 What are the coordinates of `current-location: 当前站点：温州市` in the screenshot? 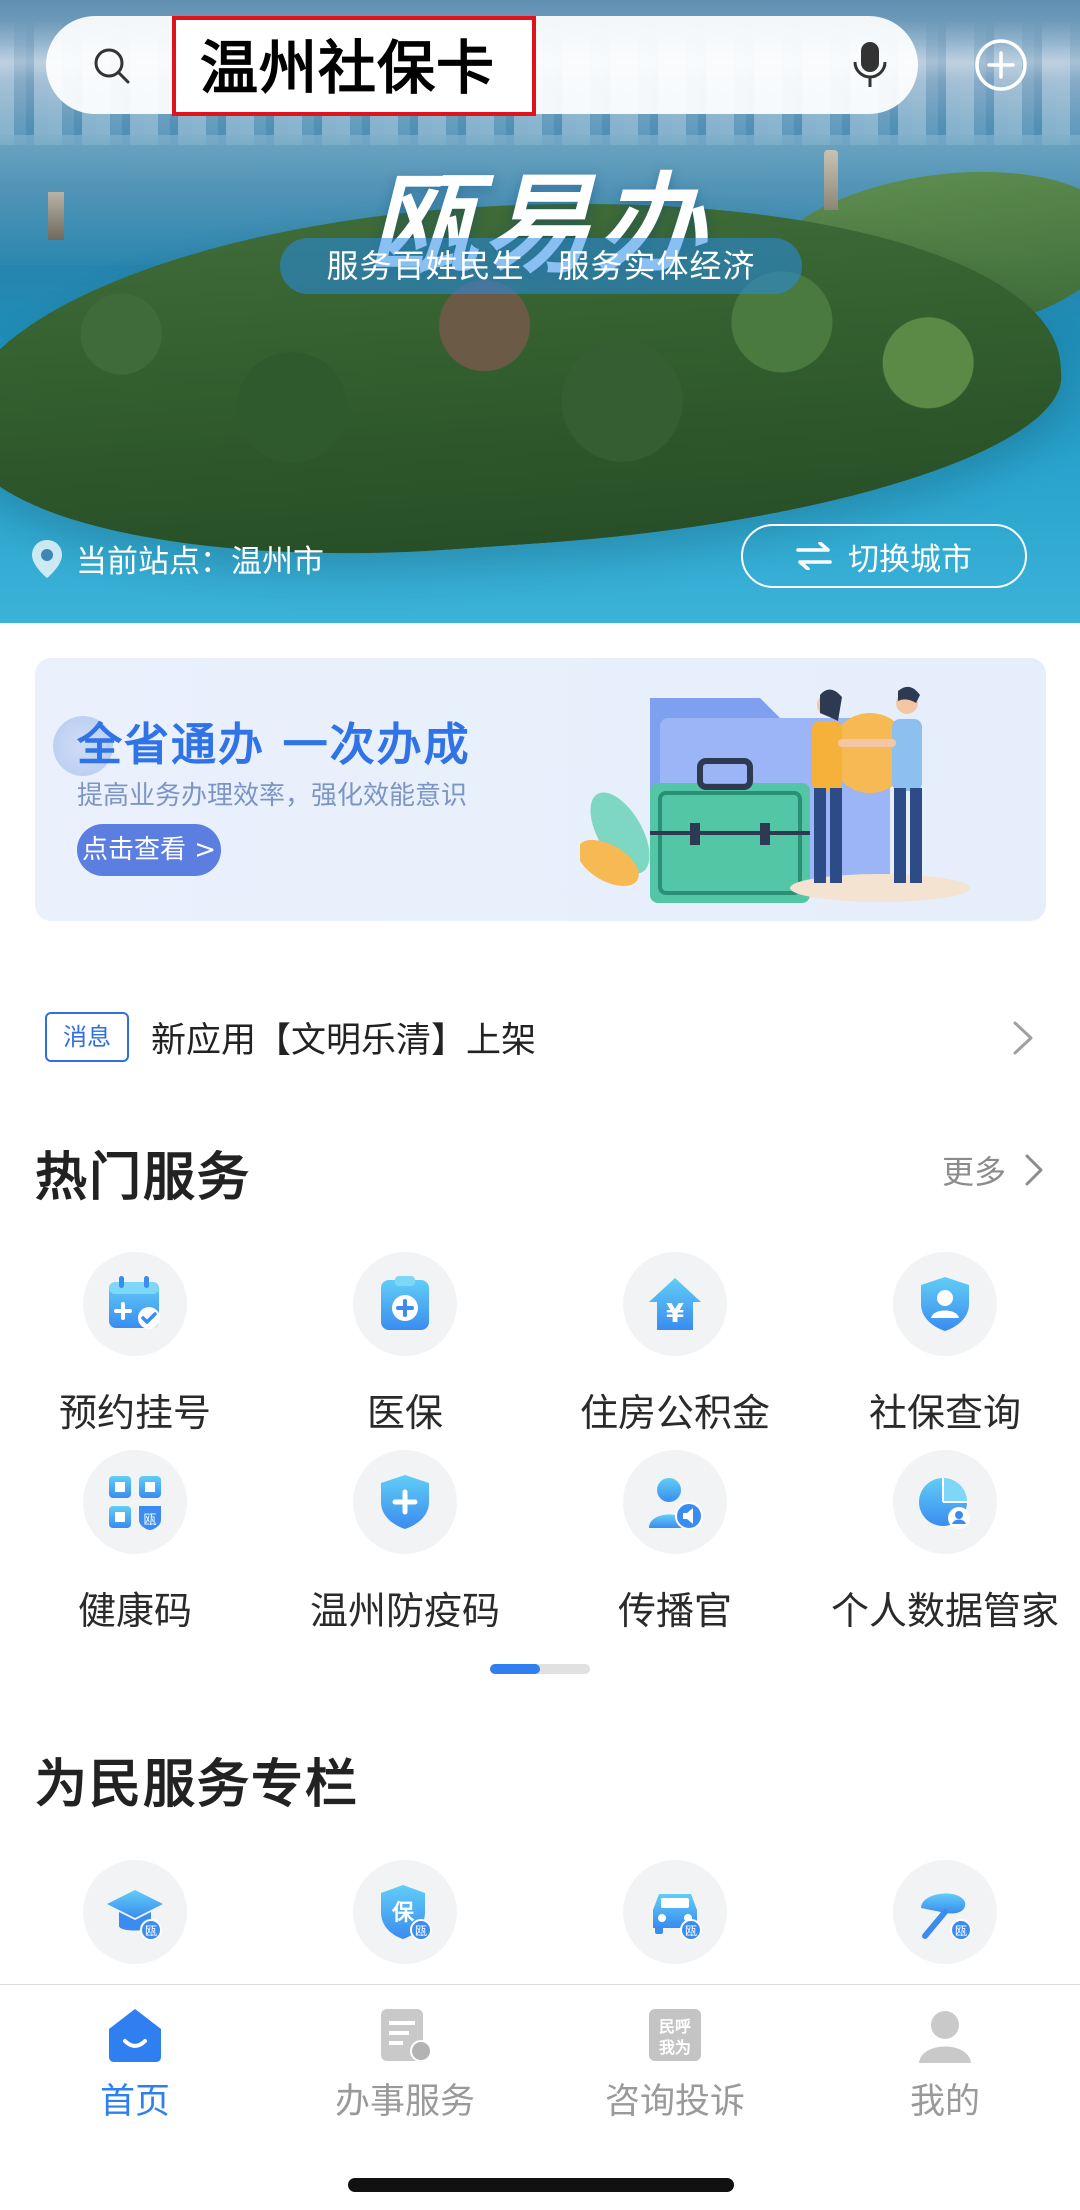 It's located at (177, 558).